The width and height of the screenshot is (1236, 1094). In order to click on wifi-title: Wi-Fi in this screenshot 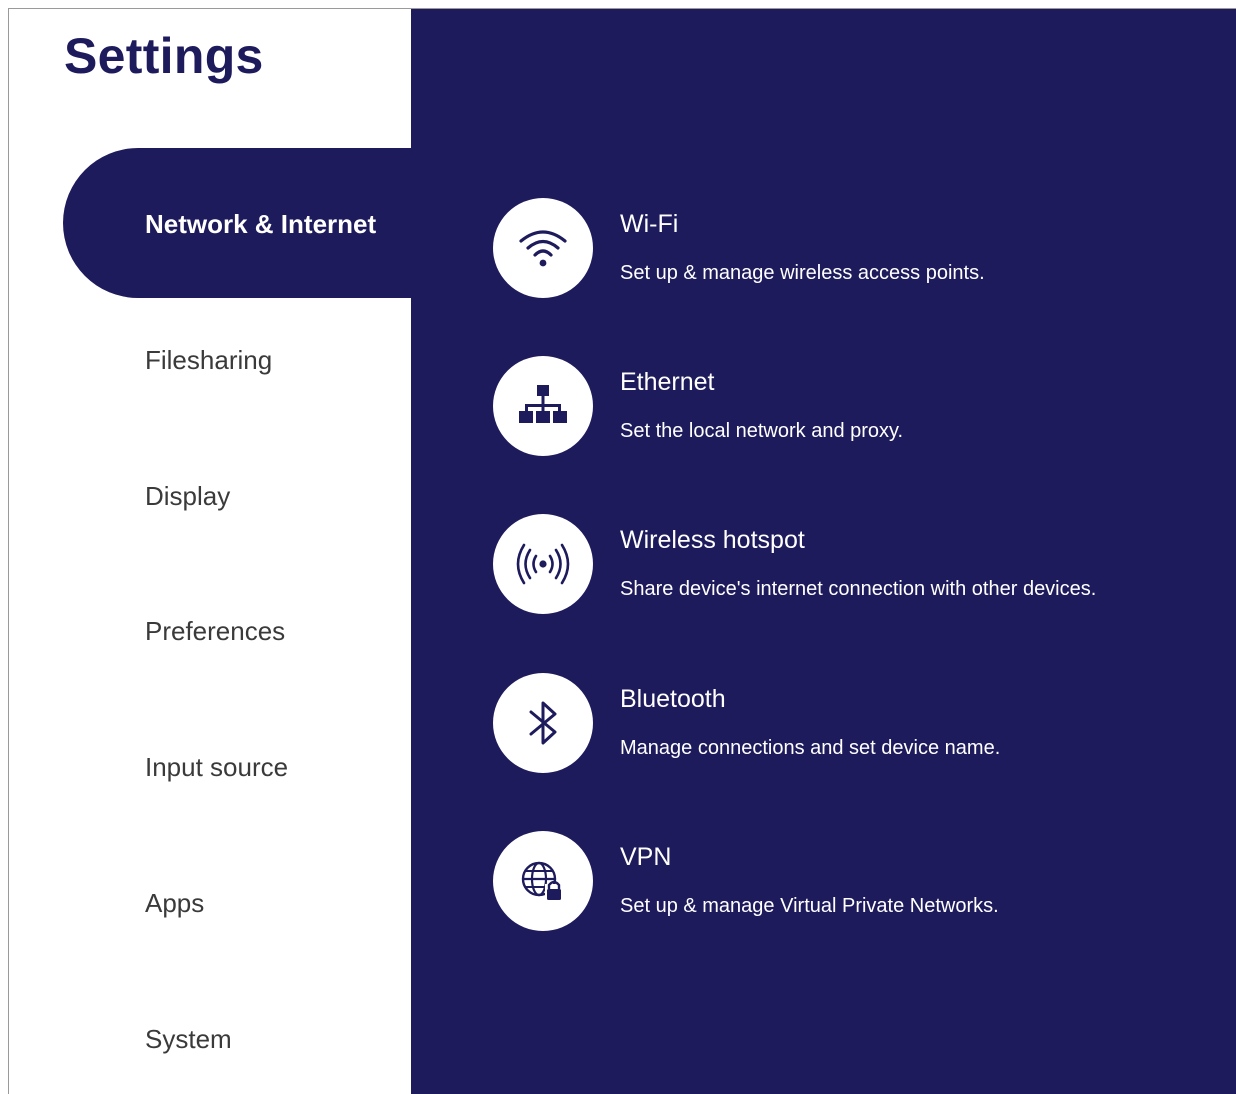, I will do `click(649, 224)`.